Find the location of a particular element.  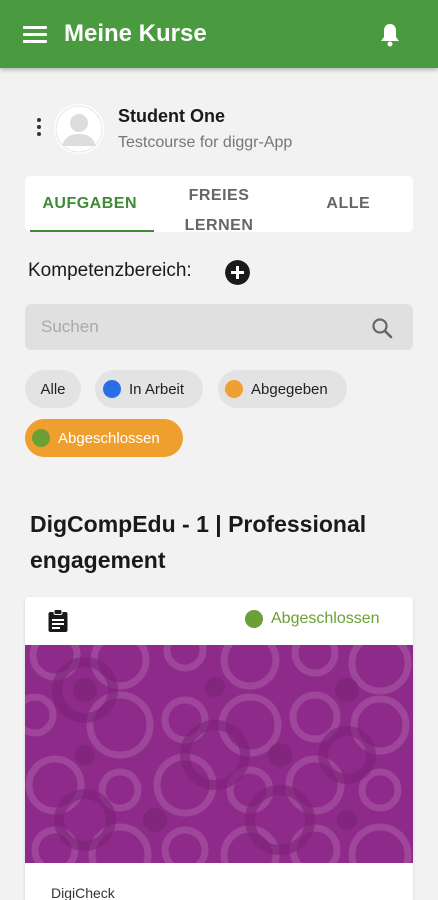

search-input is located at coordinates (191, 327).